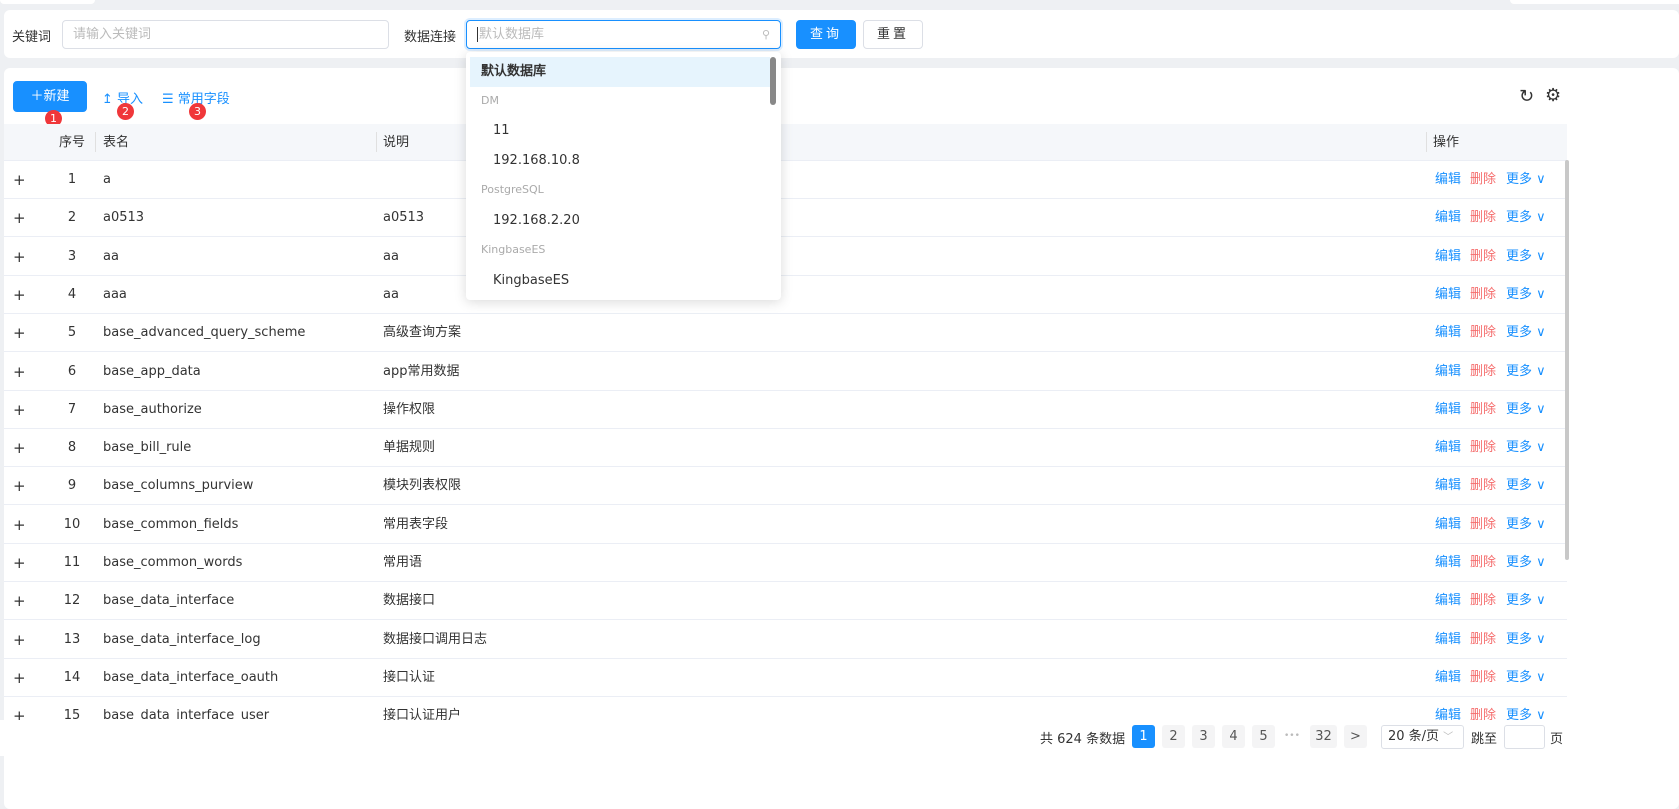  Describe the element at coordinates (1323, 736) in the screenshot. I see `page-32: 32` at that location.